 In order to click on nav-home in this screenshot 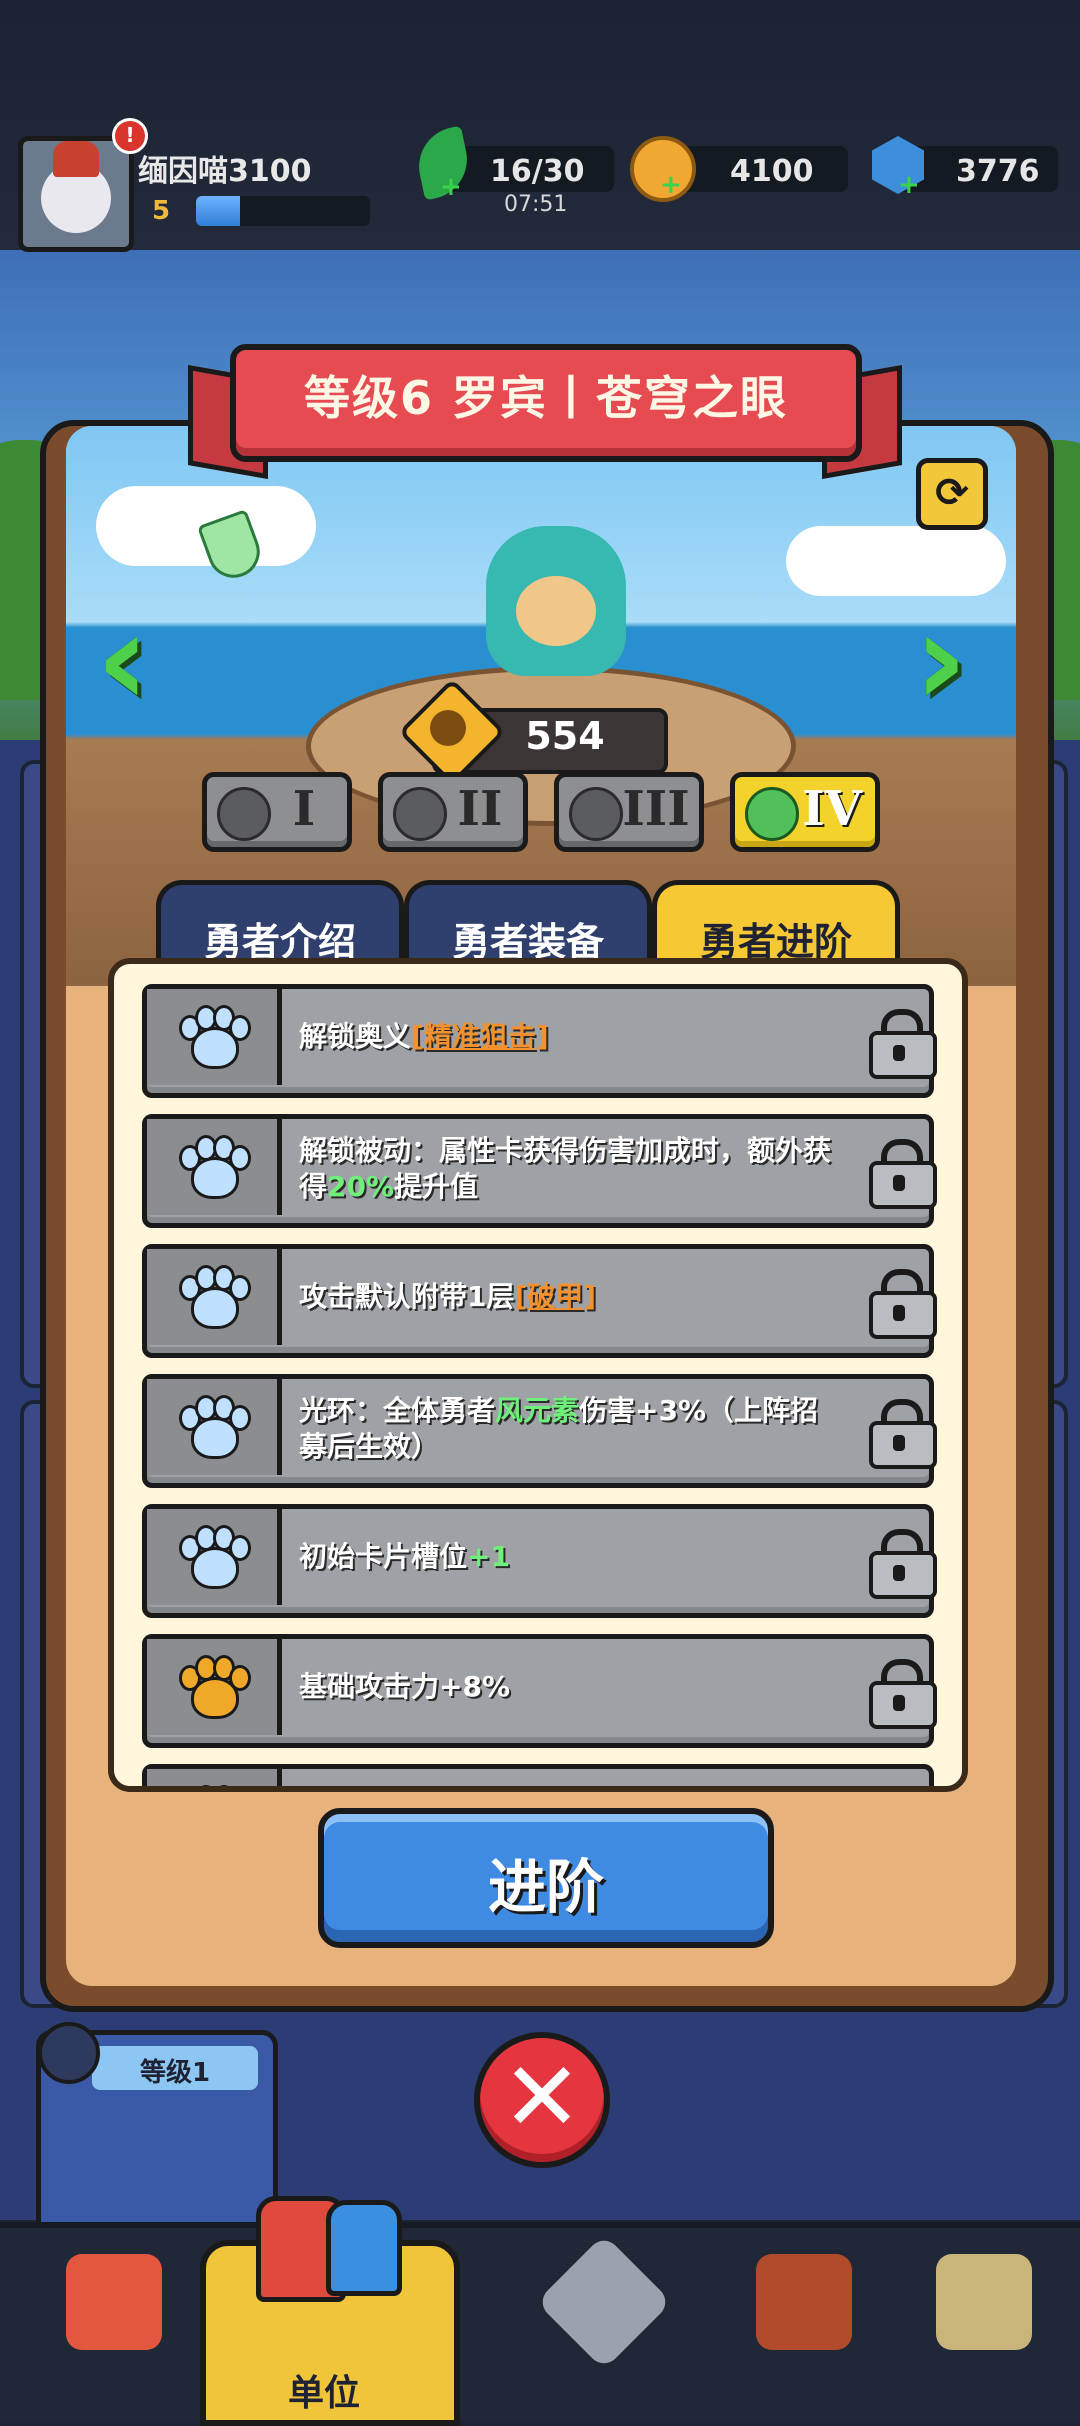, I will do `click(110, 2320)`.